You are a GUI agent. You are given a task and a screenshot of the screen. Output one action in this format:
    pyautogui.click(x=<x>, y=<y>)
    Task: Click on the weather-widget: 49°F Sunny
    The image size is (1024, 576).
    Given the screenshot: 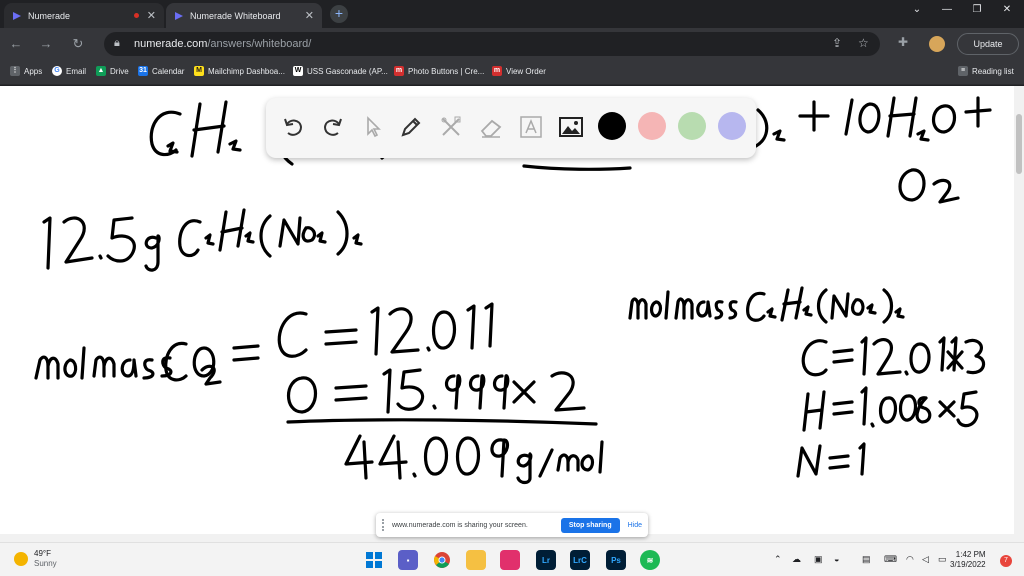 What is the action you would take?
    pyautogui.click(x=35, y=559)
    